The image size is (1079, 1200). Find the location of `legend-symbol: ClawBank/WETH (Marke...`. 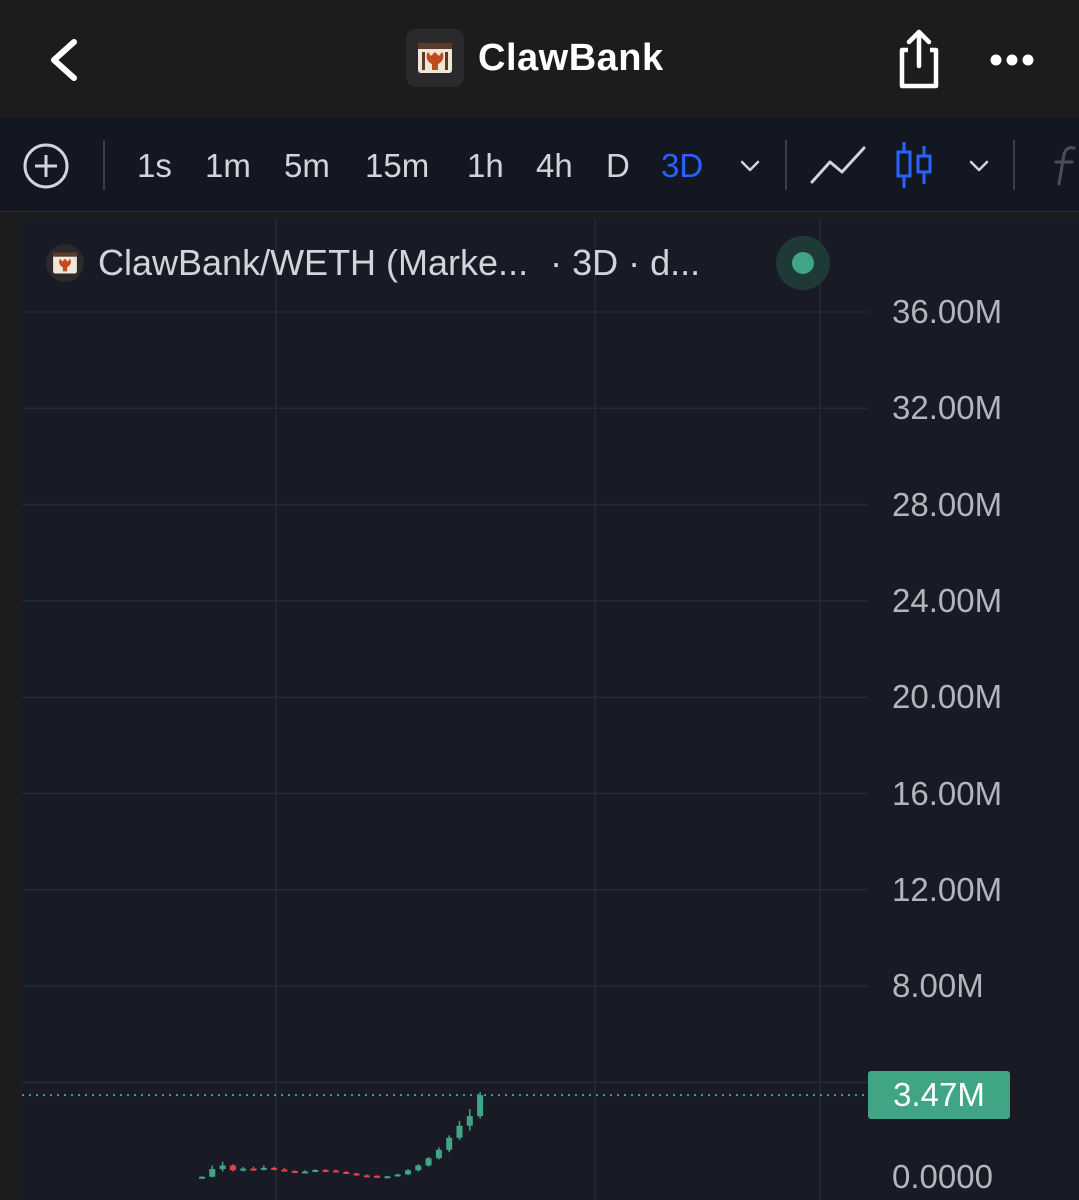

legend-symbol: ClawBank/WETH (Marke... is located at coordinates (313, 262).